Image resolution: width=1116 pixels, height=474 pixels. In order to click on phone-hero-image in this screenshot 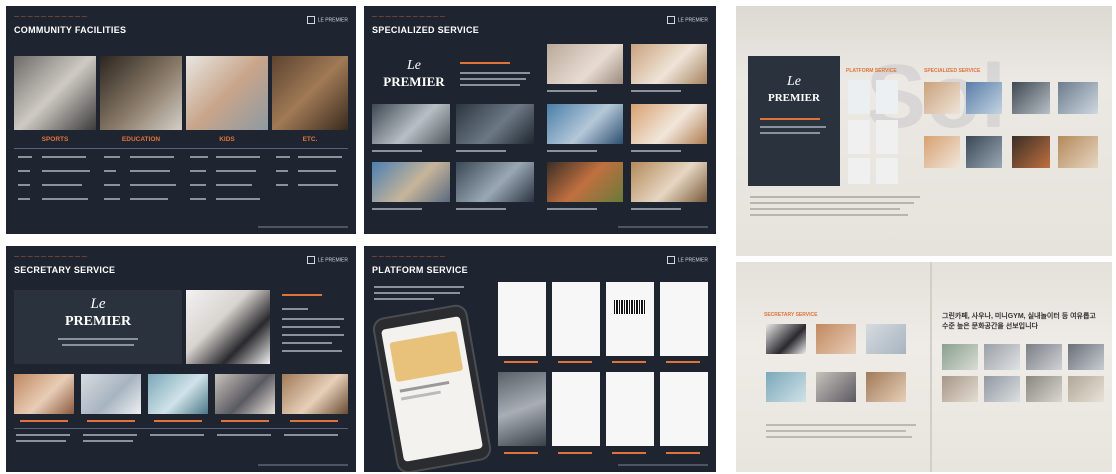, I will do `click(426, 356)`.